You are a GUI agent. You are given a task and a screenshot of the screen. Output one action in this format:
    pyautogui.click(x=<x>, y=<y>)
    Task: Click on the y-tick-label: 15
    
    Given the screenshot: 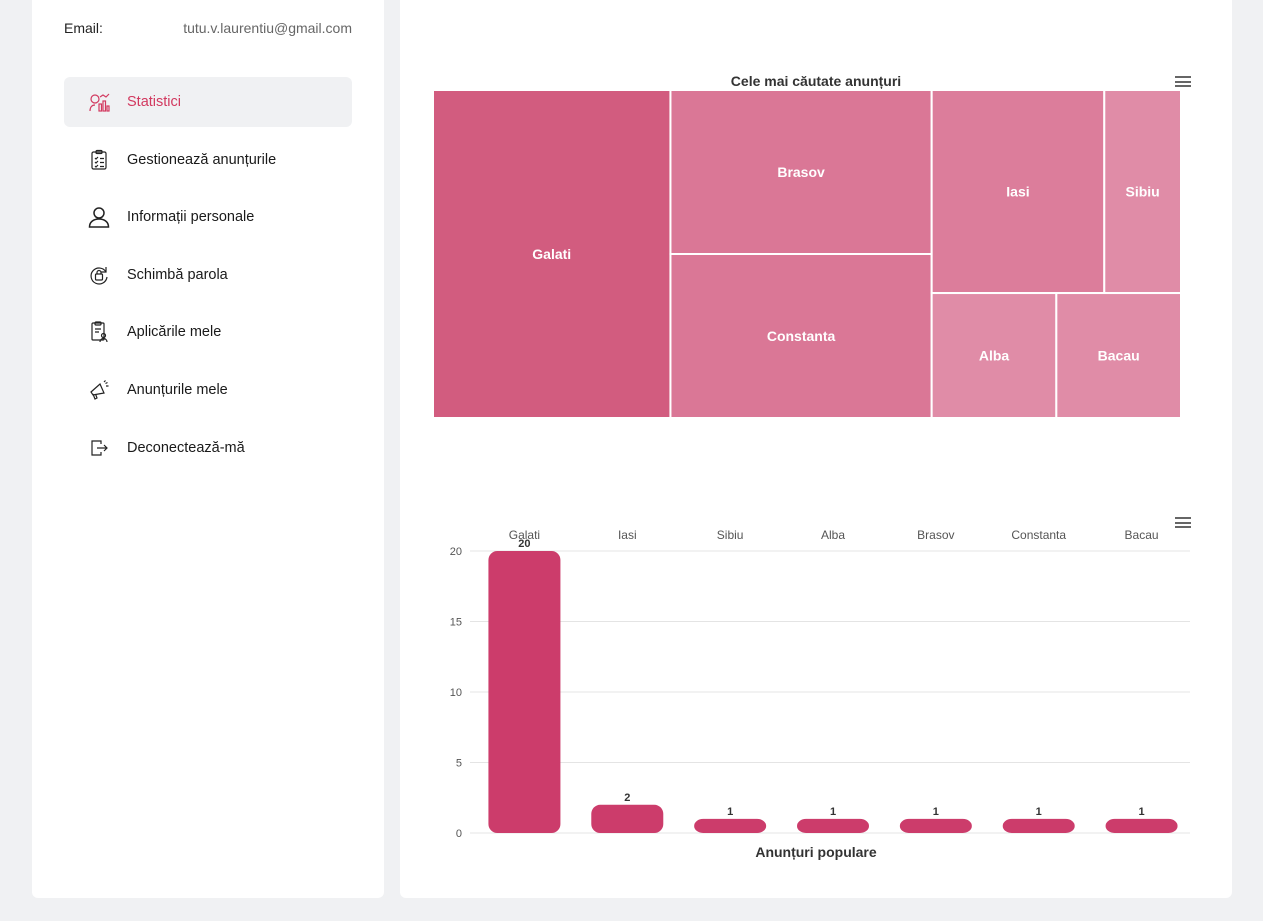 What is the action you would take?
    pyautogui.click(x=456, y=623)
    